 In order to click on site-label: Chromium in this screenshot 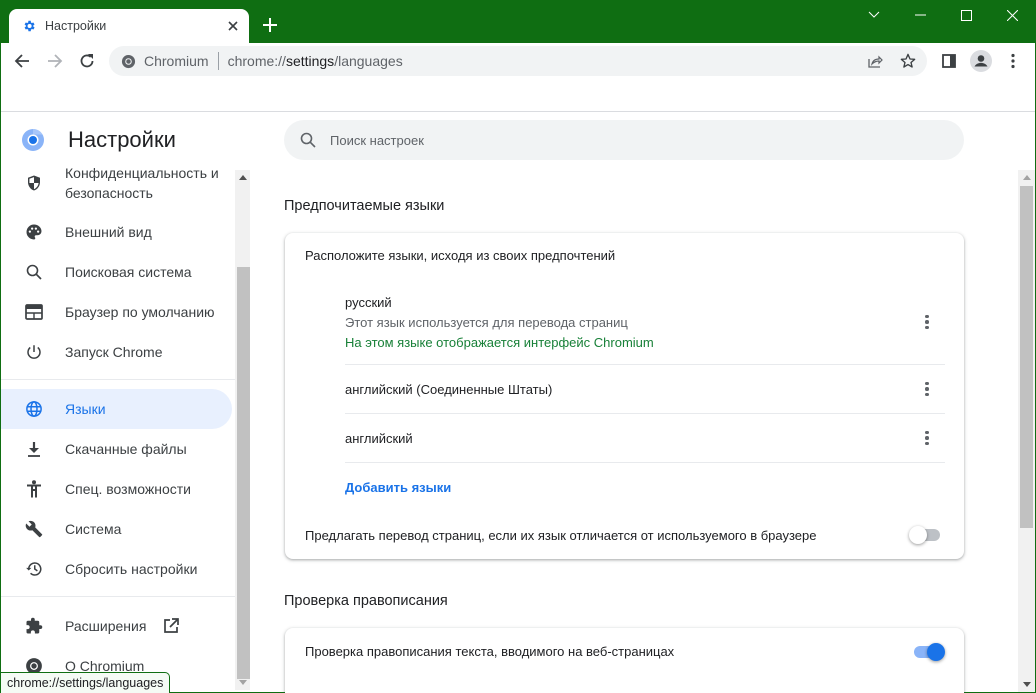, I will do `click(176, 61)`.